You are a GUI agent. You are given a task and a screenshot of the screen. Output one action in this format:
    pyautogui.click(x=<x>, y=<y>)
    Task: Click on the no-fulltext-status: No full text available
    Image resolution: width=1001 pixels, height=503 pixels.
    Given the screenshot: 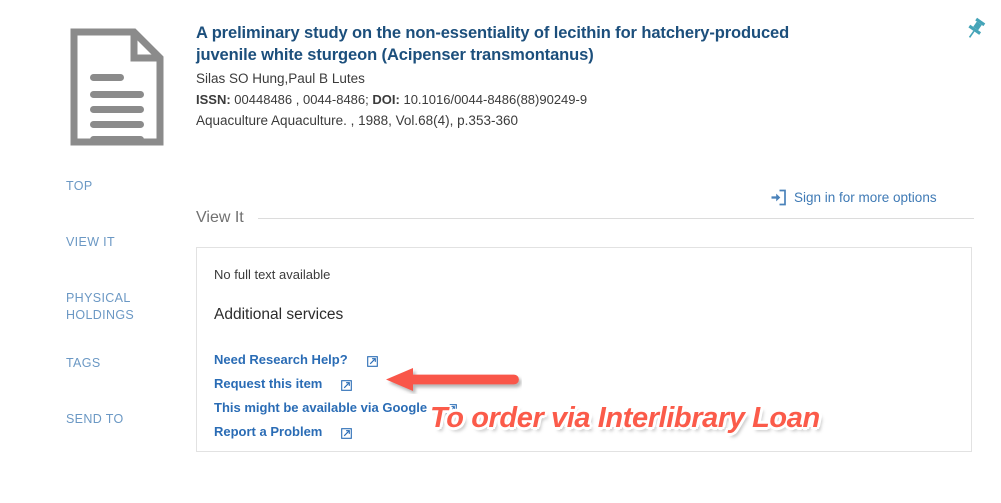 What is the action you would take?
    pyautogui.click(x=272, y=274)
    